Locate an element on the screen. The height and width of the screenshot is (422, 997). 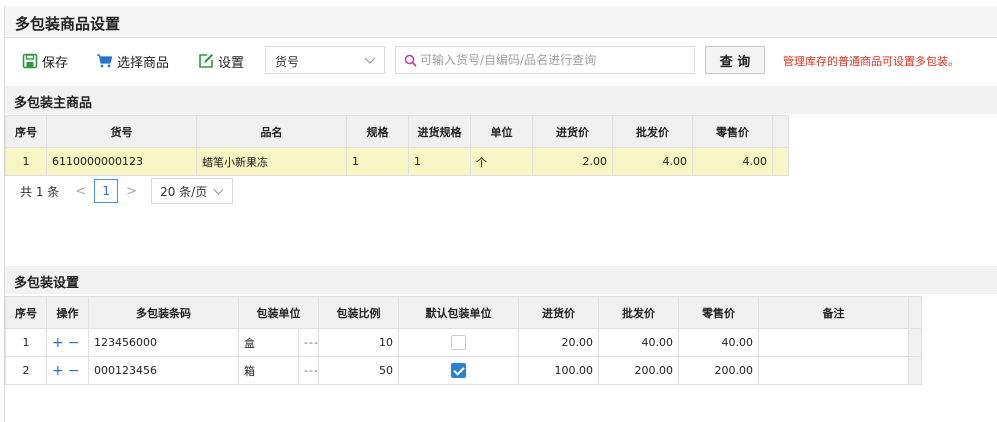
page-number-button: 1 is located at coordinates (106, 191).